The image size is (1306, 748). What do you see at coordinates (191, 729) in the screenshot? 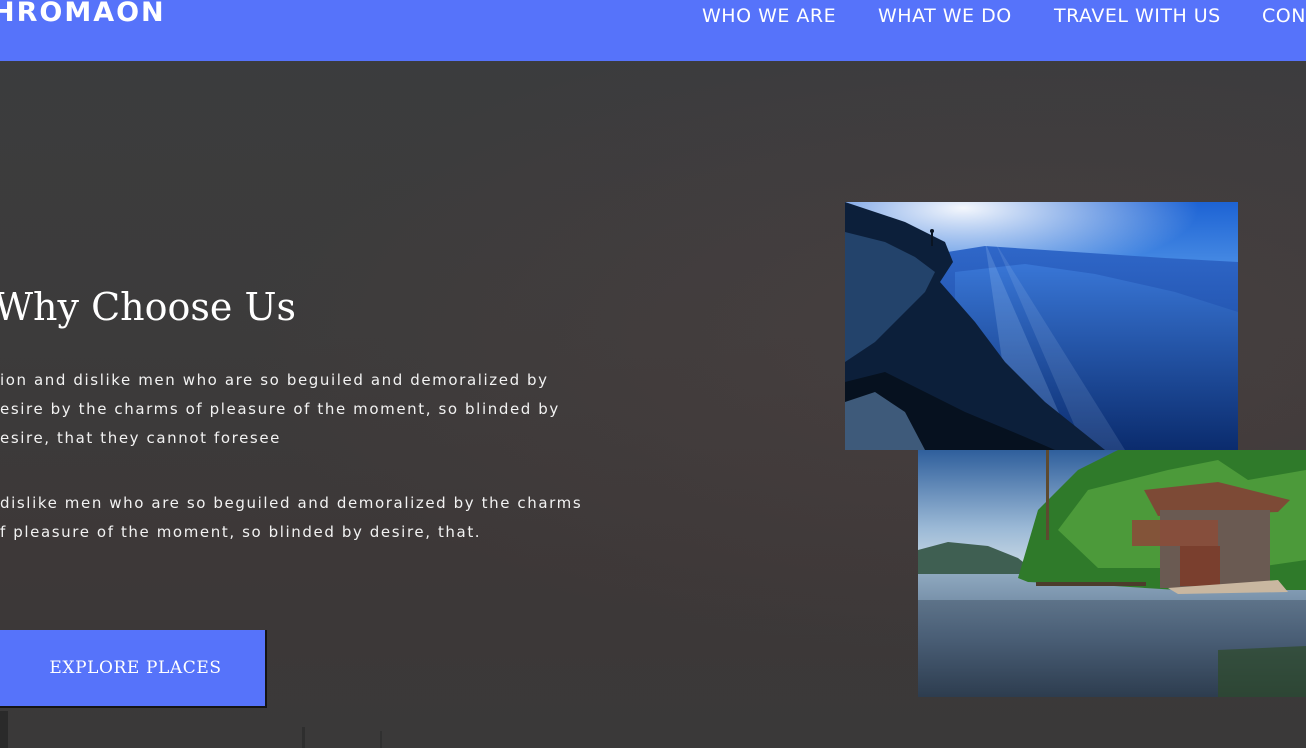
I see `horizon-silhouette` at bounding box center [191, 729].